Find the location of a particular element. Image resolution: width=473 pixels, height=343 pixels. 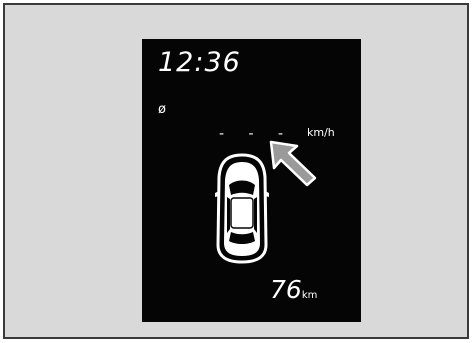

pointer-arrow-icon is located at coordinates (293, 163).